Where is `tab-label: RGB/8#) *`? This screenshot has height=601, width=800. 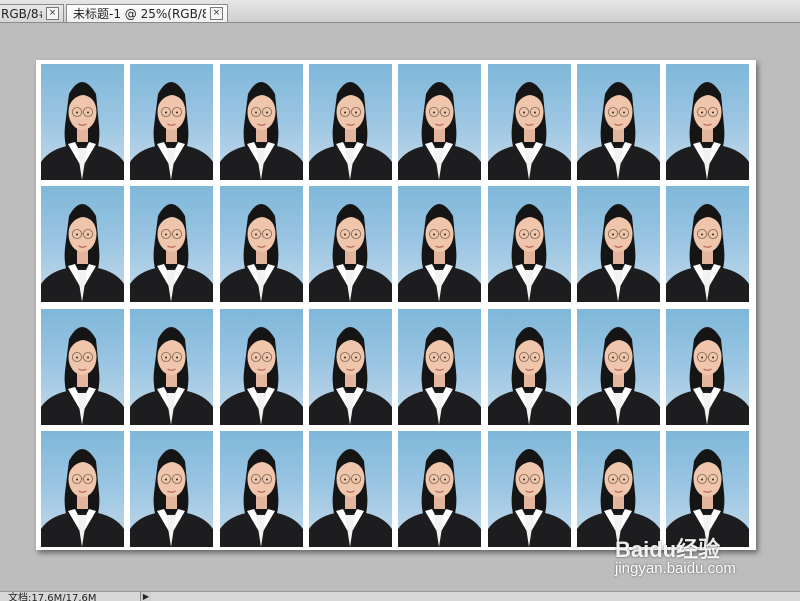
tab-label: RGB/8#) * is located at coordinates (21, 13).